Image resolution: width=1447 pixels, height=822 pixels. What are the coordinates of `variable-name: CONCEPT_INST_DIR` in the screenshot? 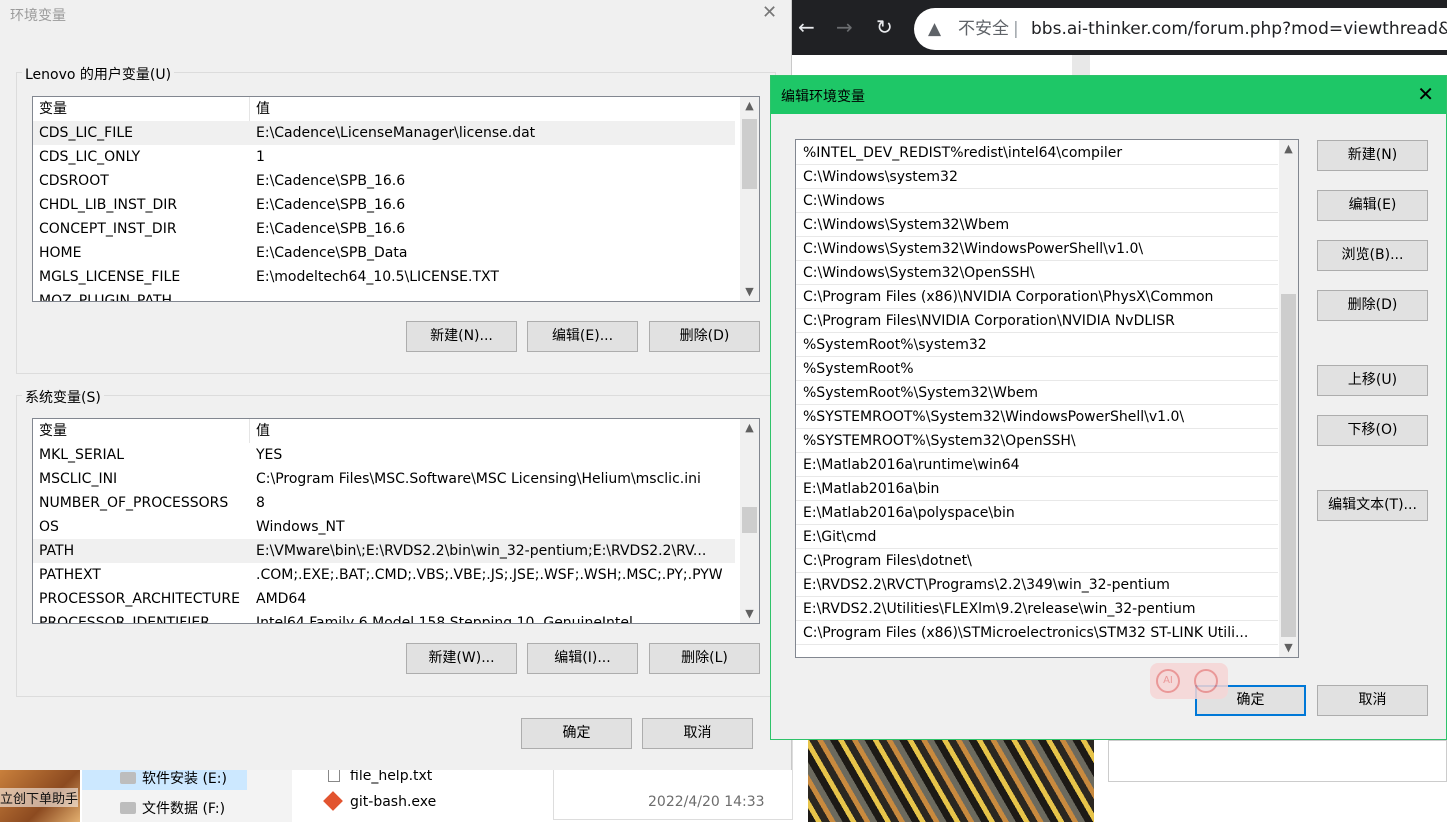 It's located at (108, 229).